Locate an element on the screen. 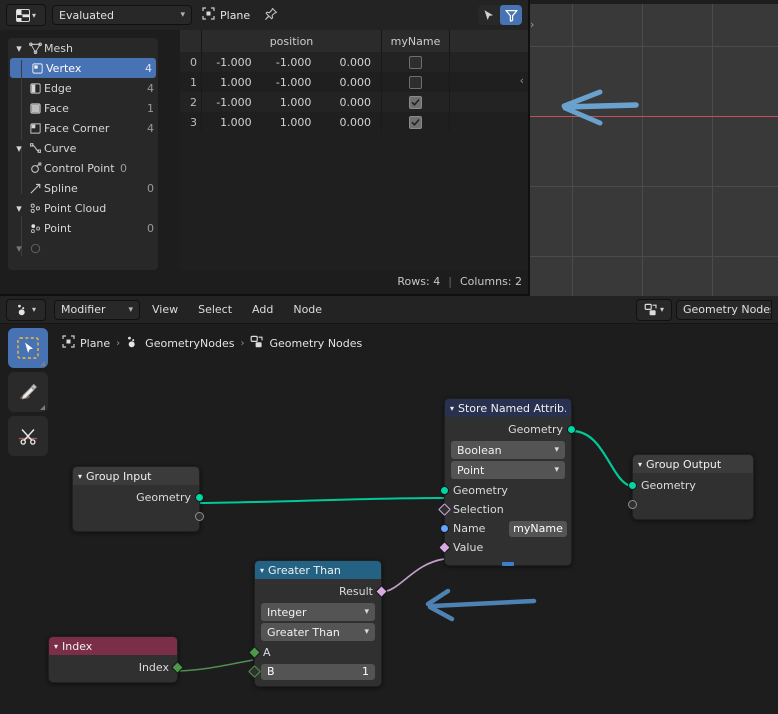  geometry-node-editor-type-icon: ▾ is located at coordinates (26, 309).